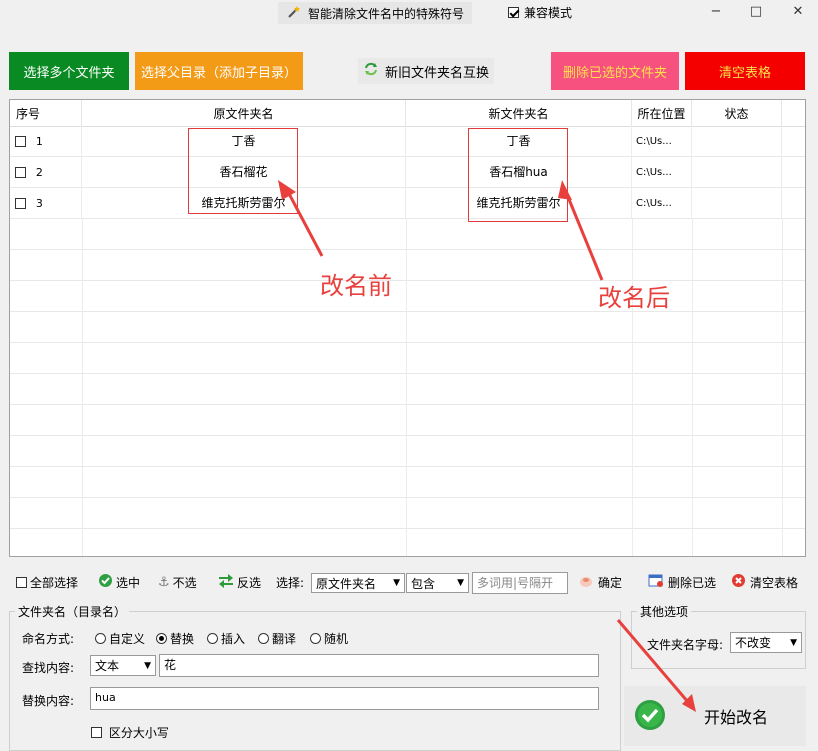 The height and width of the screenshot is (751, 818). I want to click on case-sensitive-checkbox: 区分大小写, so click(130, 732).